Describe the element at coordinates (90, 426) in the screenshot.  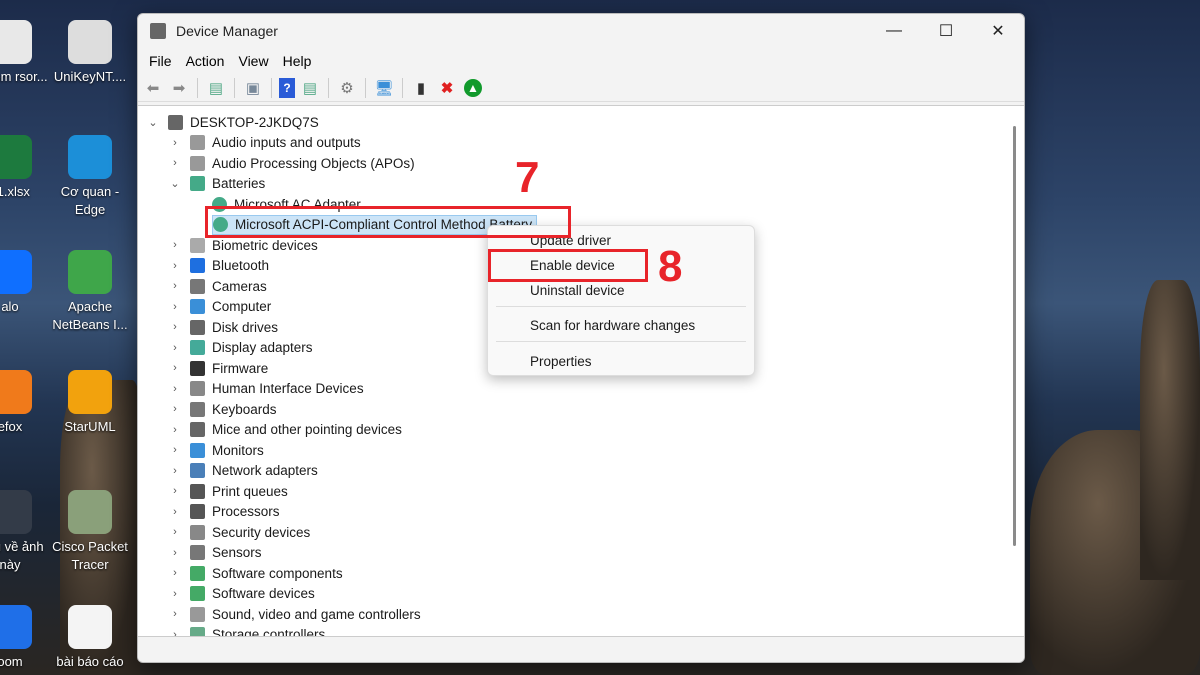
I see `desktop-icon-label: StarUML` at that location.